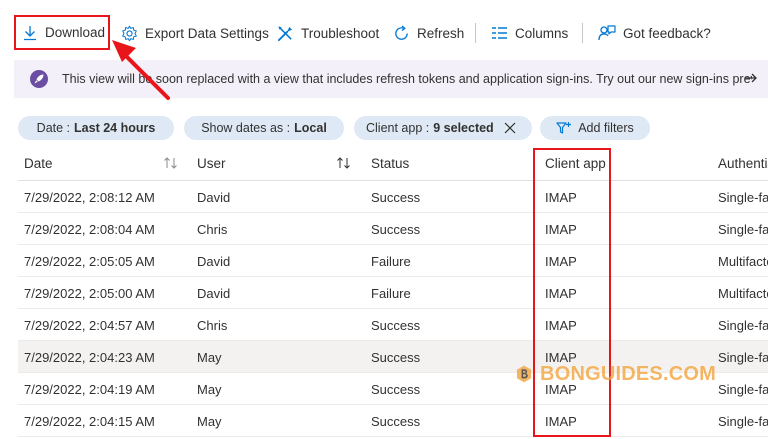 This screenshot has height=439, width=768. Describe the element at coordinates (575, 163) in the screenshot. I see `column-header-client-app: Client app` at that location.